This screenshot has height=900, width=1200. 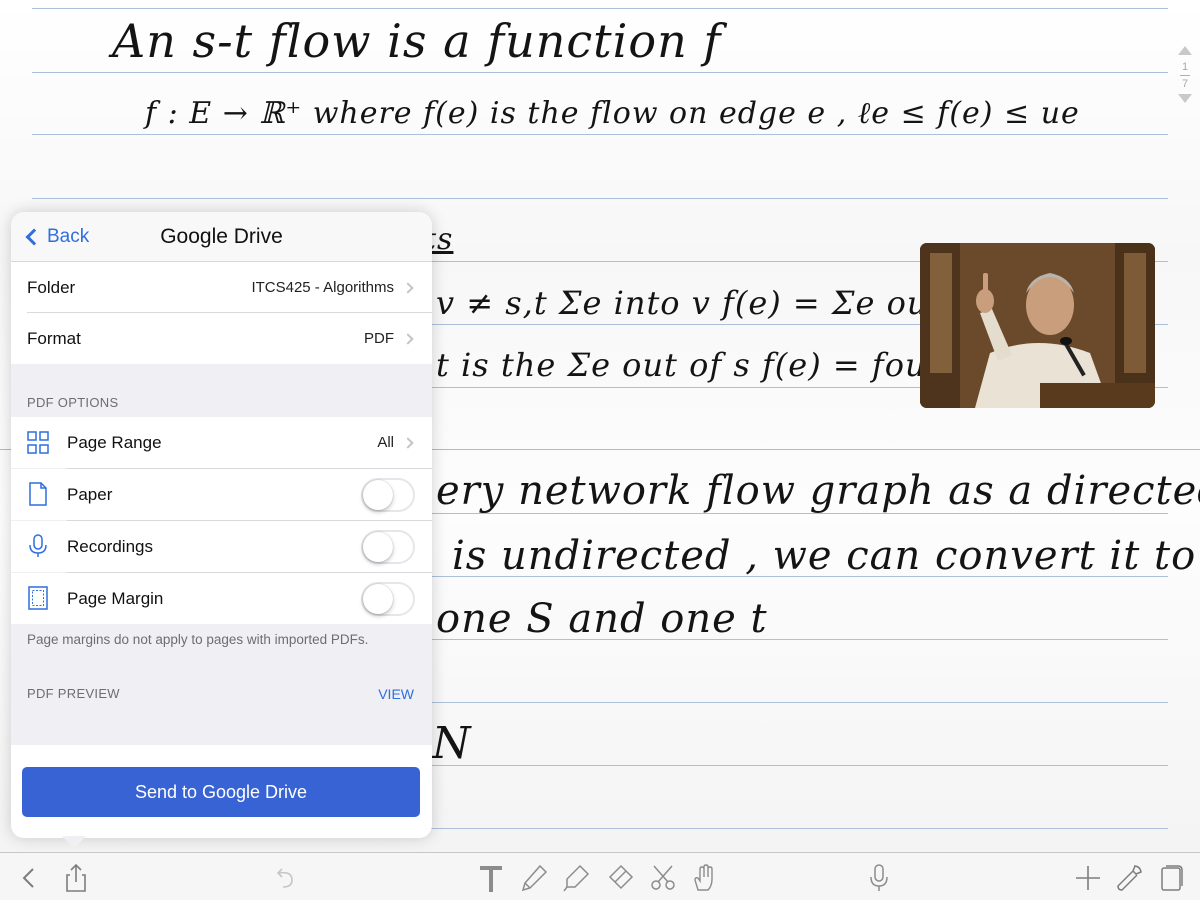 What do you see at coordinates (576, 878) in the screenshot?
I see `highlighter-icon` at bounding box center [576, 878].